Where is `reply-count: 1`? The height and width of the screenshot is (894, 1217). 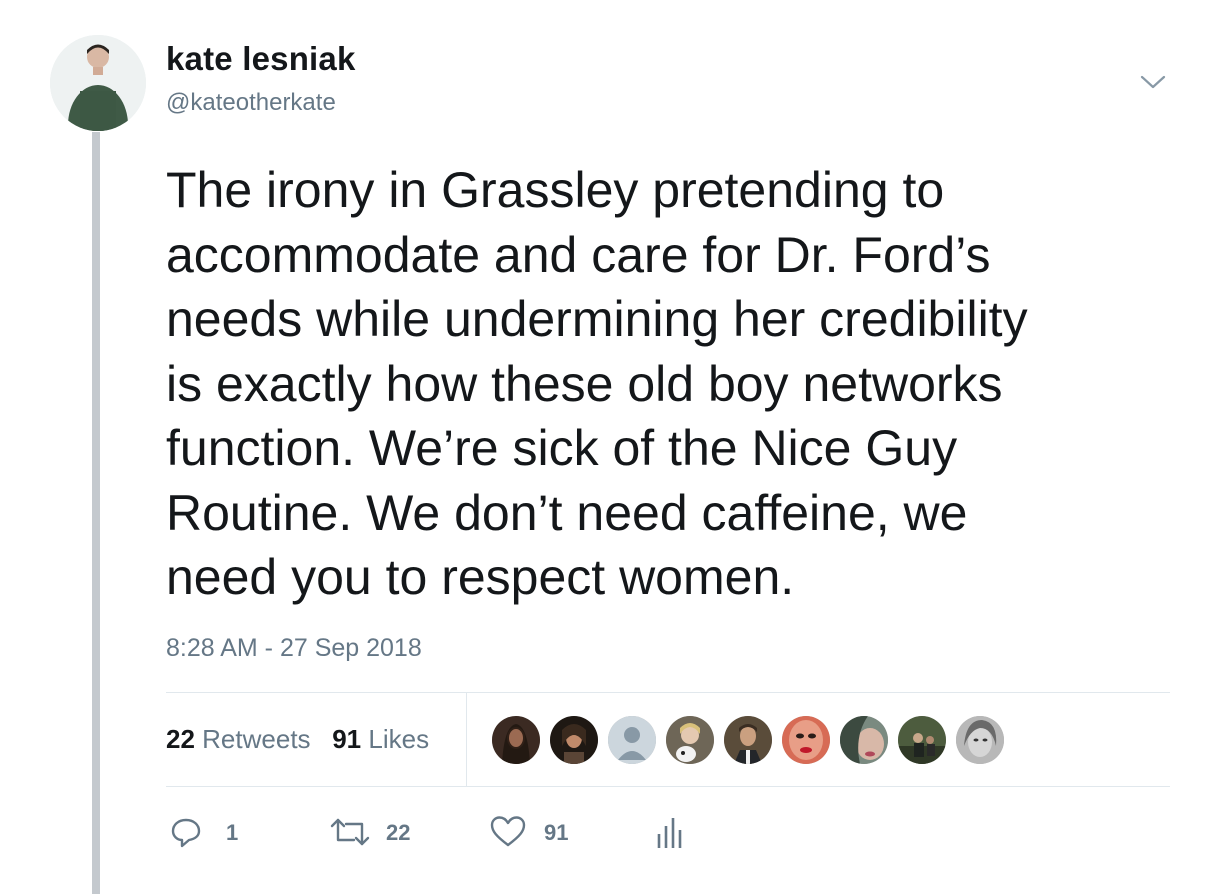 reply-count: 1 is located at coordinates (232, 832).